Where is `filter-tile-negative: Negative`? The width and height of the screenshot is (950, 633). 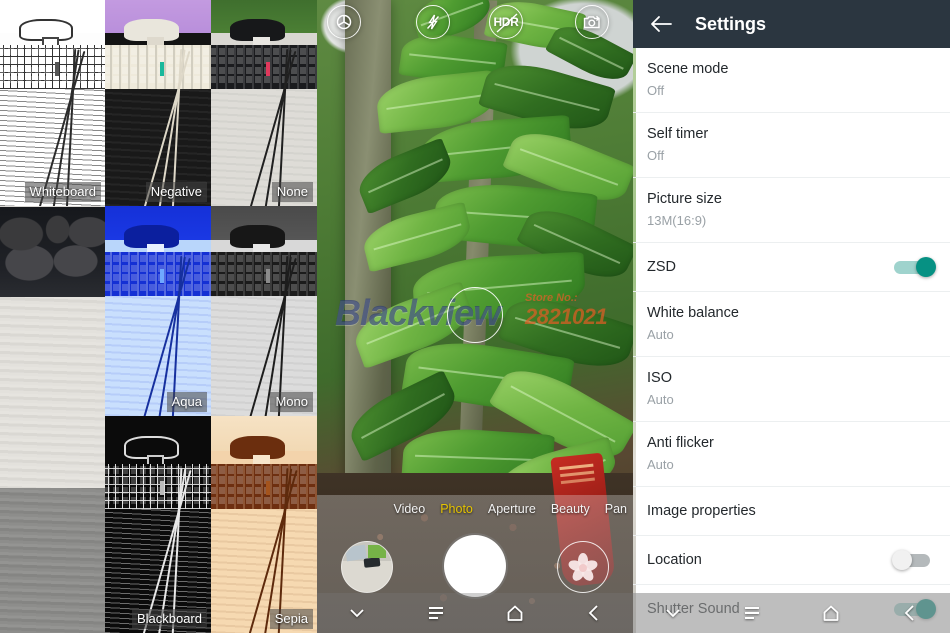 filter-tile-negative: Negative is located at coordinates (158, 103).